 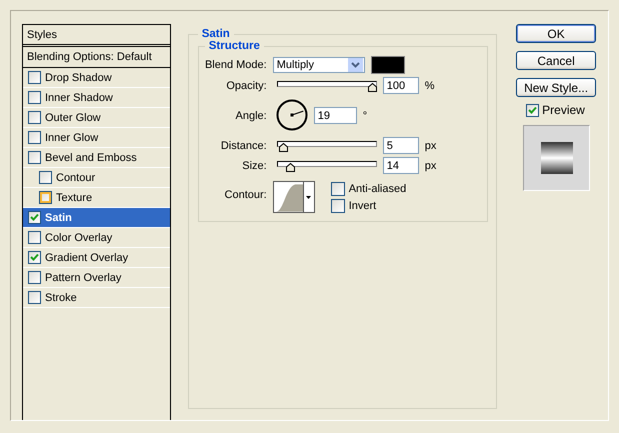 What do you see at coordinates (400, 85) in the screenshot?
I see `input-field: 100` at bounding box center [400, 85].